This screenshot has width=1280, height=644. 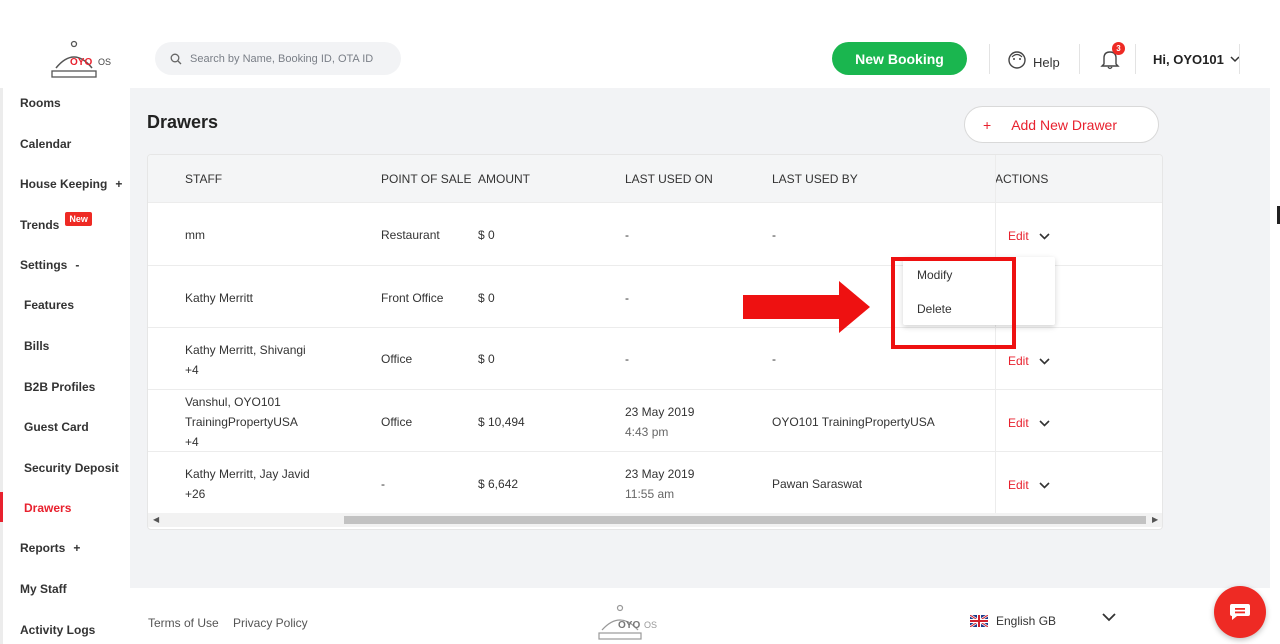 I want to click on sidebar-item-label: Bills, so click(x=37, y=346).